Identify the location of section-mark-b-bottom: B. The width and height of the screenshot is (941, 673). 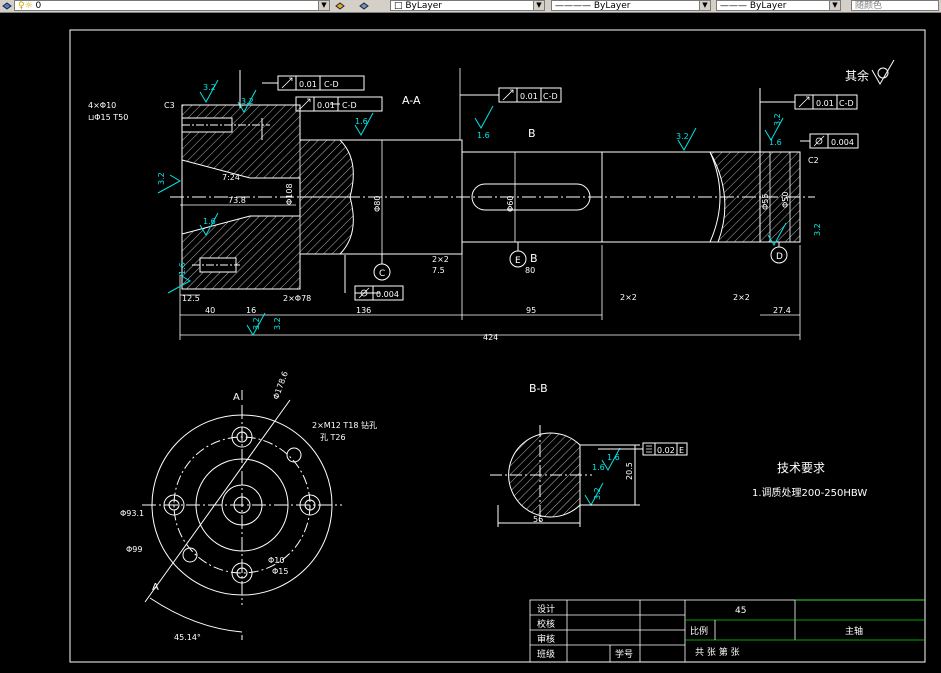
(534, 258).